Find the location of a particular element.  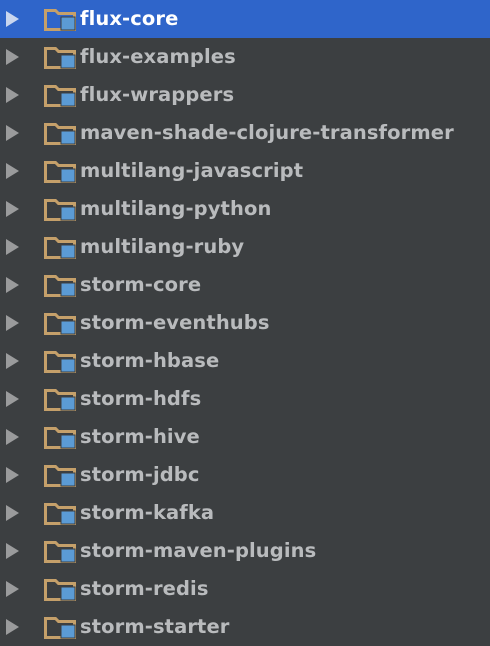

tree-row-label: multilang-python is located at coordinates (176, 208).